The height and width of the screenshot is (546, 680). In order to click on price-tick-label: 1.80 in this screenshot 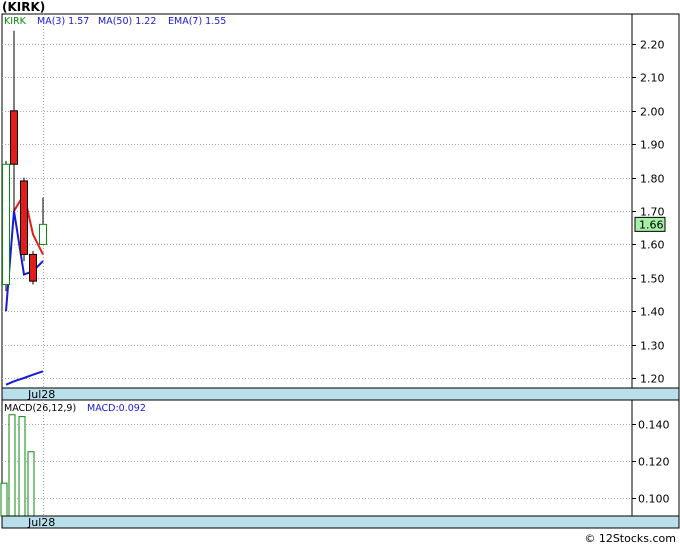, I will do `click(652, 179)`.